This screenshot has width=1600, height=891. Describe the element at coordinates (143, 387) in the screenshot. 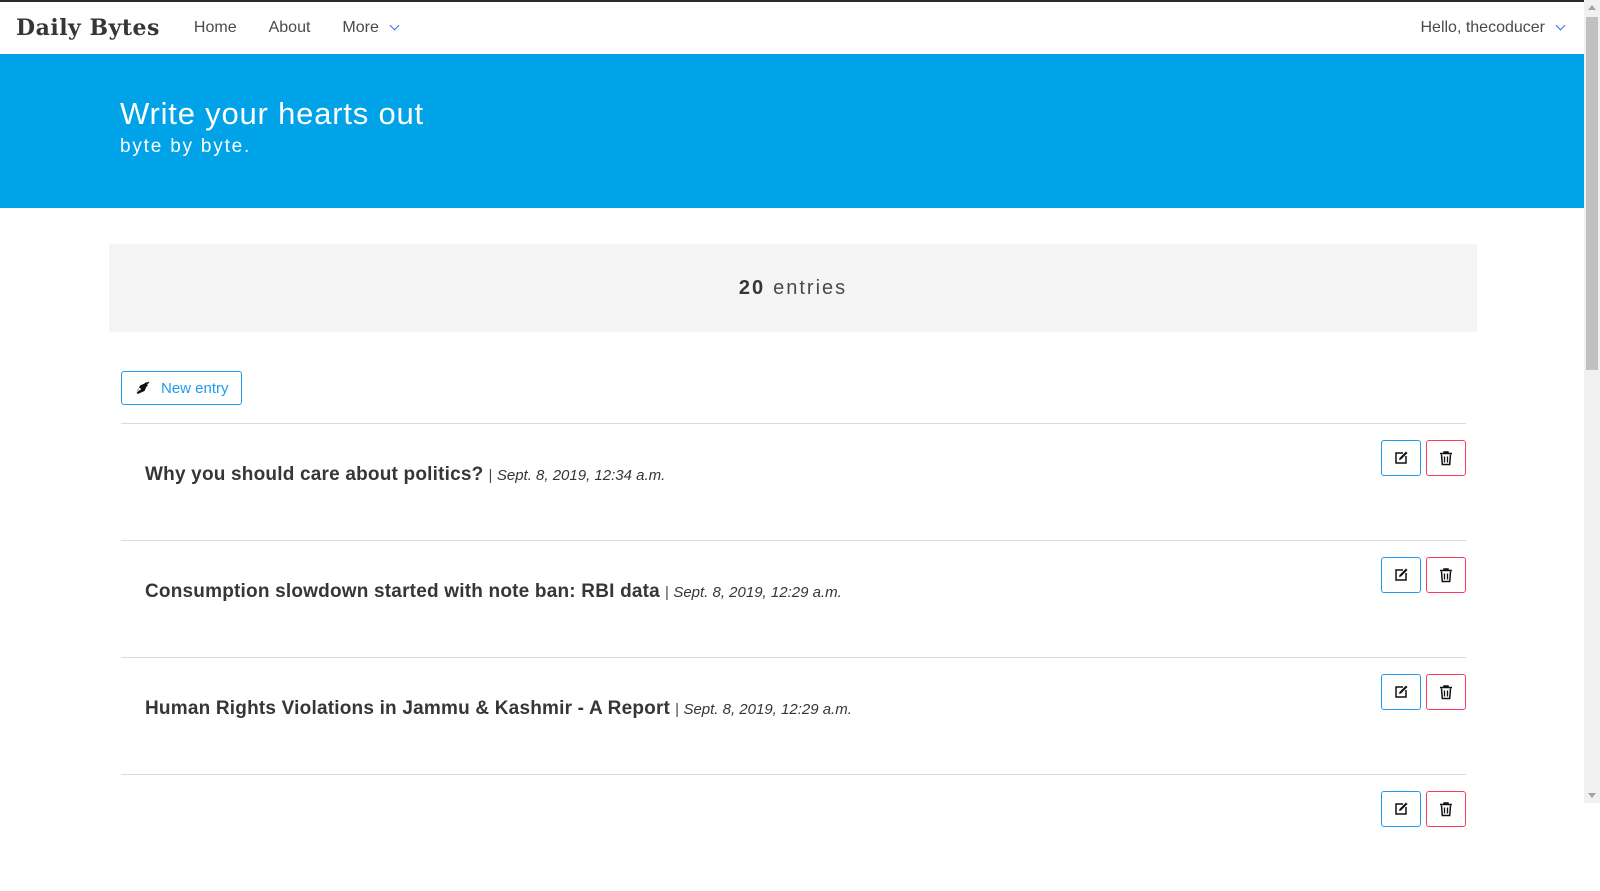

I see `pen-icon` at that location.